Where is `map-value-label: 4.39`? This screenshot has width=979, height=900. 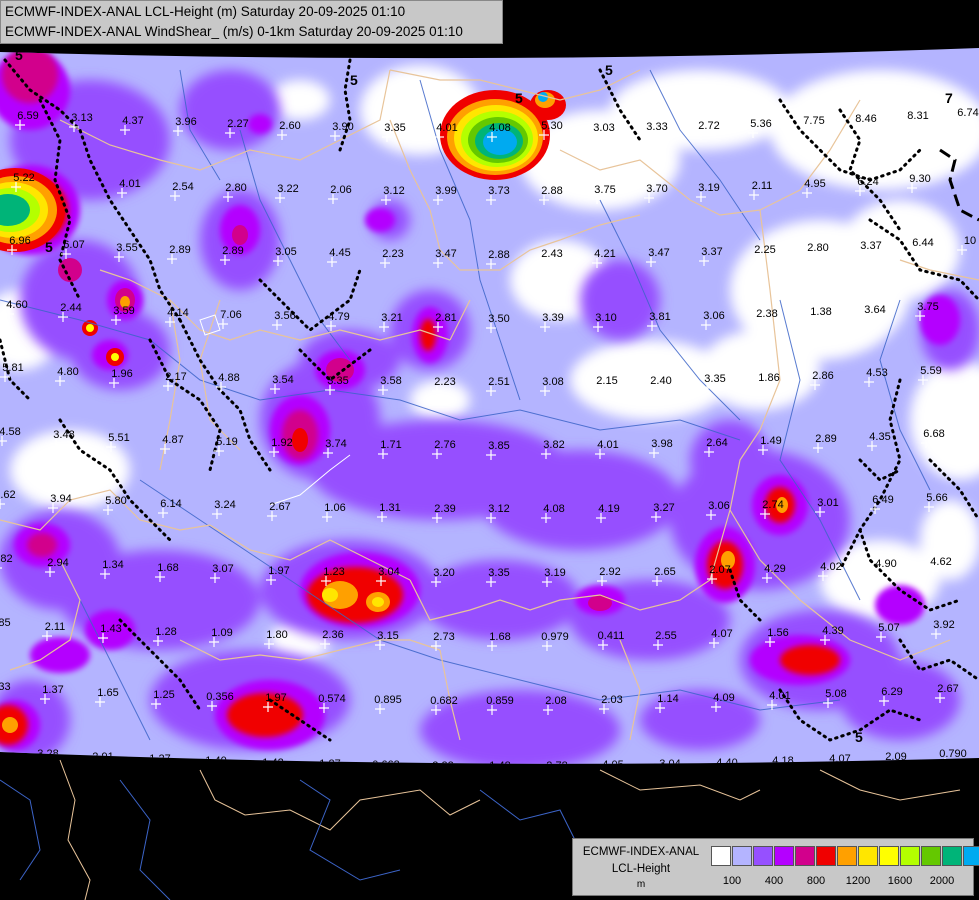 map-value-label: 4.39 is located at coordinates (832, 631).